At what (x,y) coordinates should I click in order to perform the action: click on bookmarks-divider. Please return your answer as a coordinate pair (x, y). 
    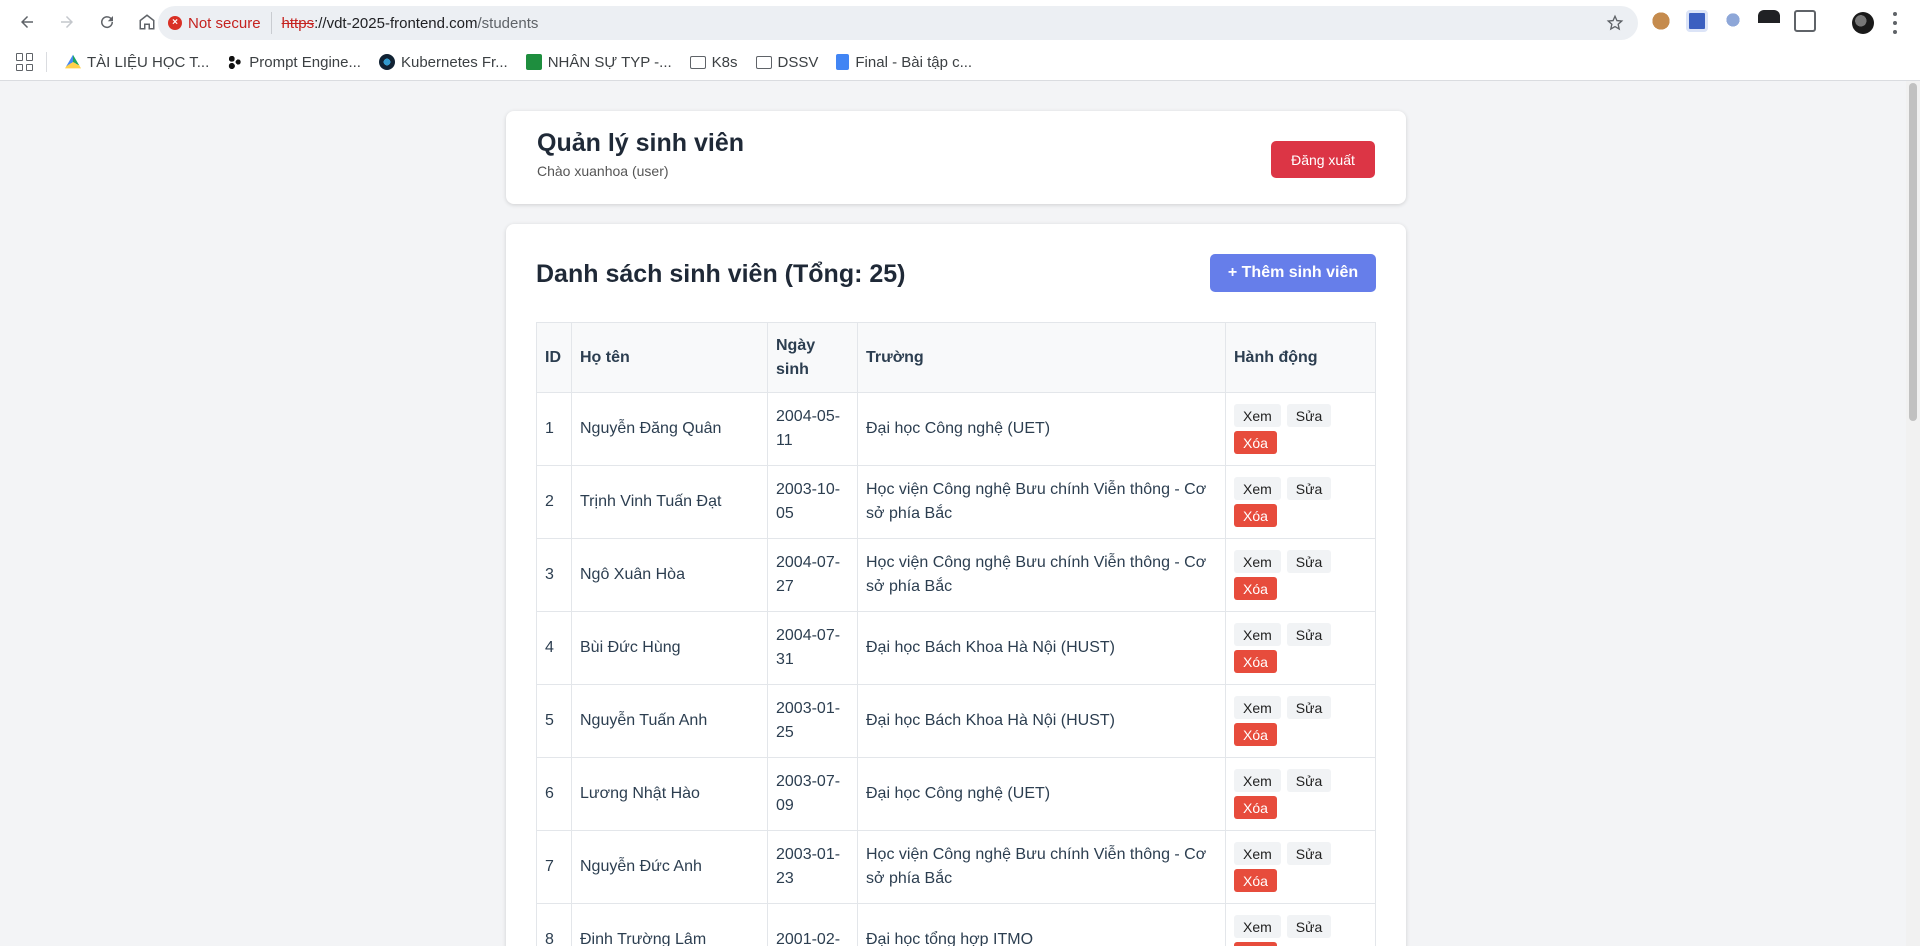
    Looking at the image, I should click on (46, 62).